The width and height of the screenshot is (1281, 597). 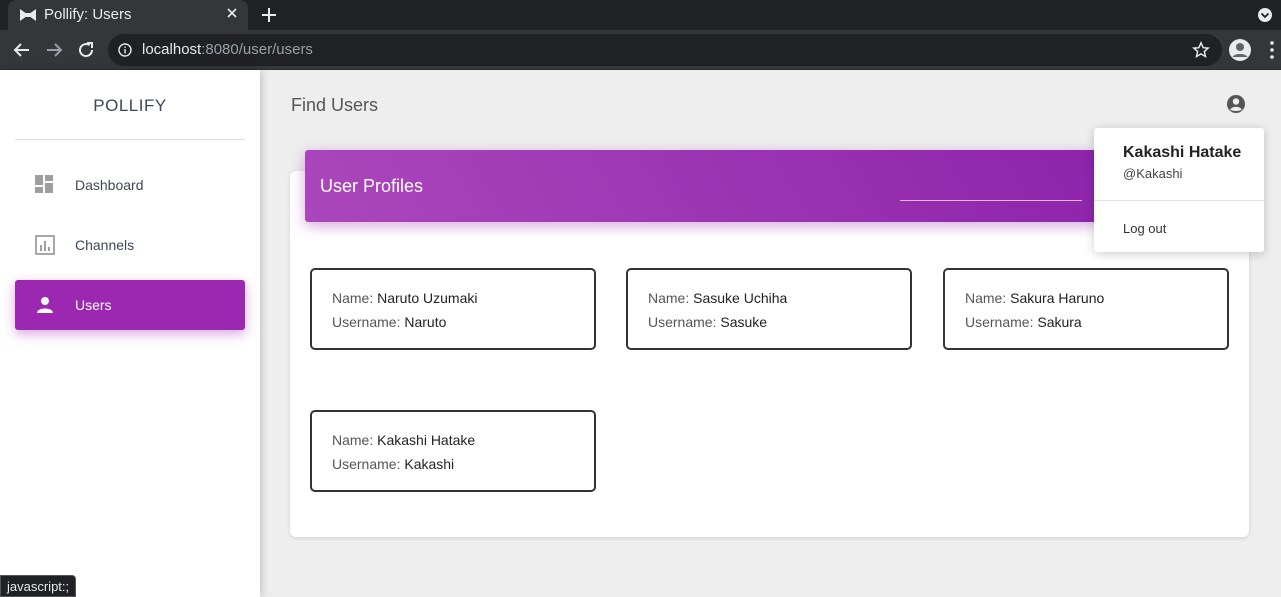 I want to click on profile-name: Sasuke Uchiha, so click(x=740, y=298).